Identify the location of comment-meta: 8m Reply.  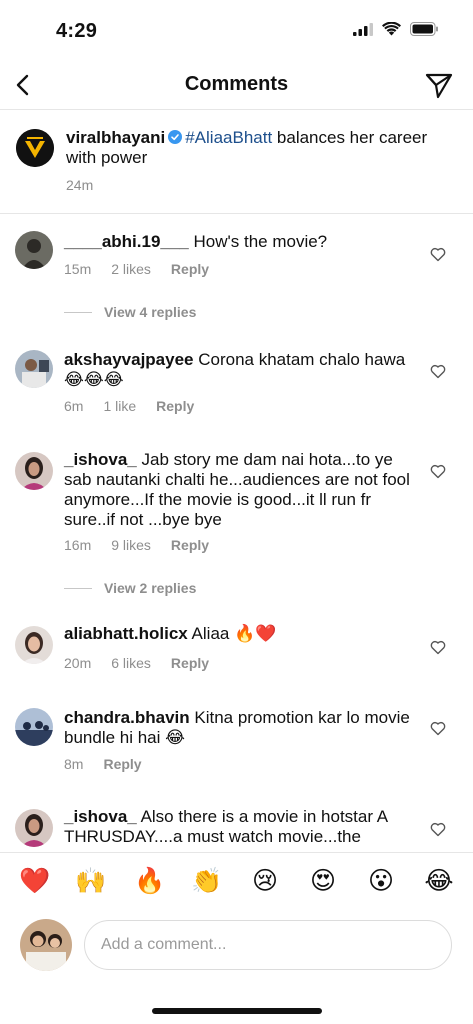
(103, 764).